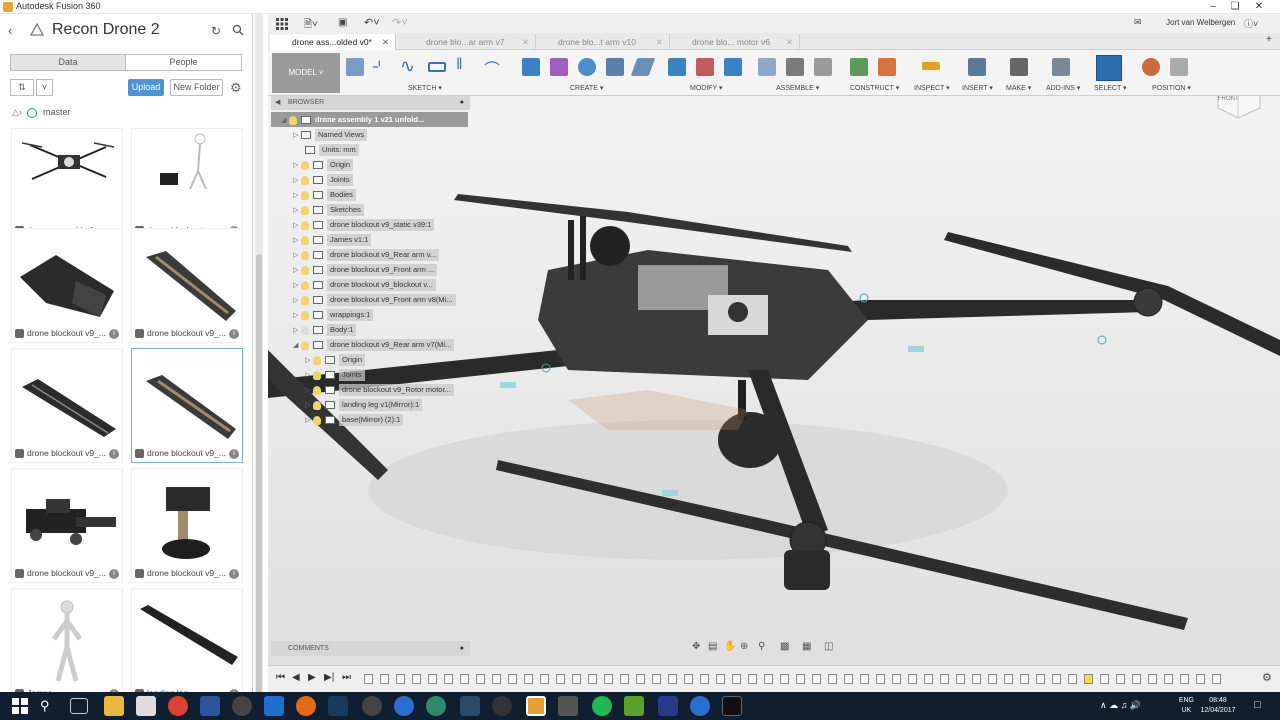  What do you see at coordinates (1179, 67) in the screenshot?
I see `revert-icon` at bounding box center [1179, 67].